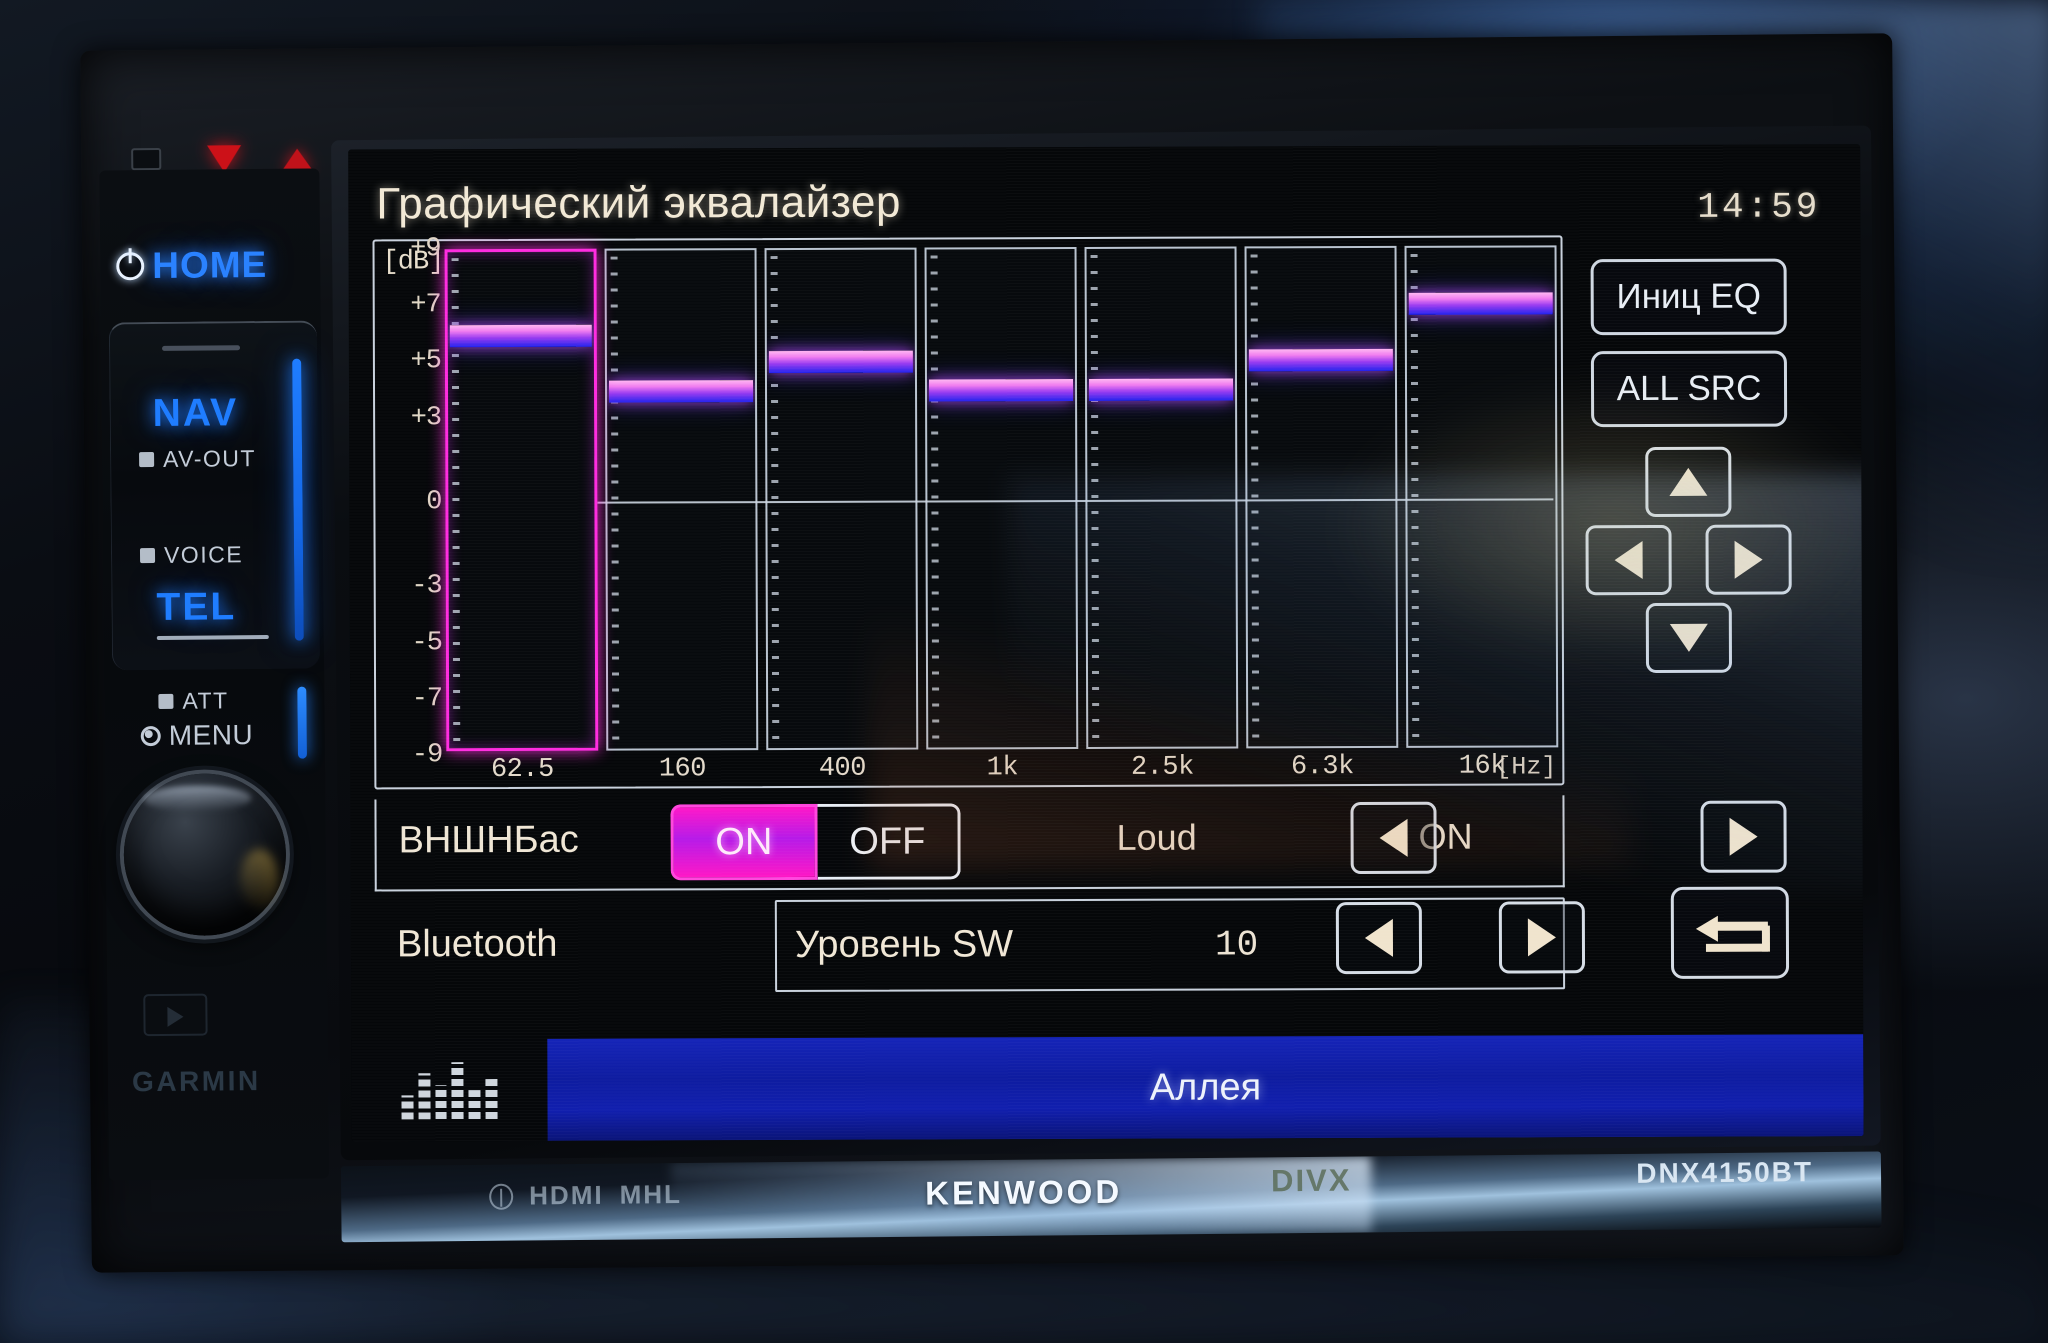 The width and height of the screenshot is (2048, 1343). What do you see at coordinates (427, 755) in the screenshot?
I see `db-tick-label: -9` at bounding box center [427, 755].